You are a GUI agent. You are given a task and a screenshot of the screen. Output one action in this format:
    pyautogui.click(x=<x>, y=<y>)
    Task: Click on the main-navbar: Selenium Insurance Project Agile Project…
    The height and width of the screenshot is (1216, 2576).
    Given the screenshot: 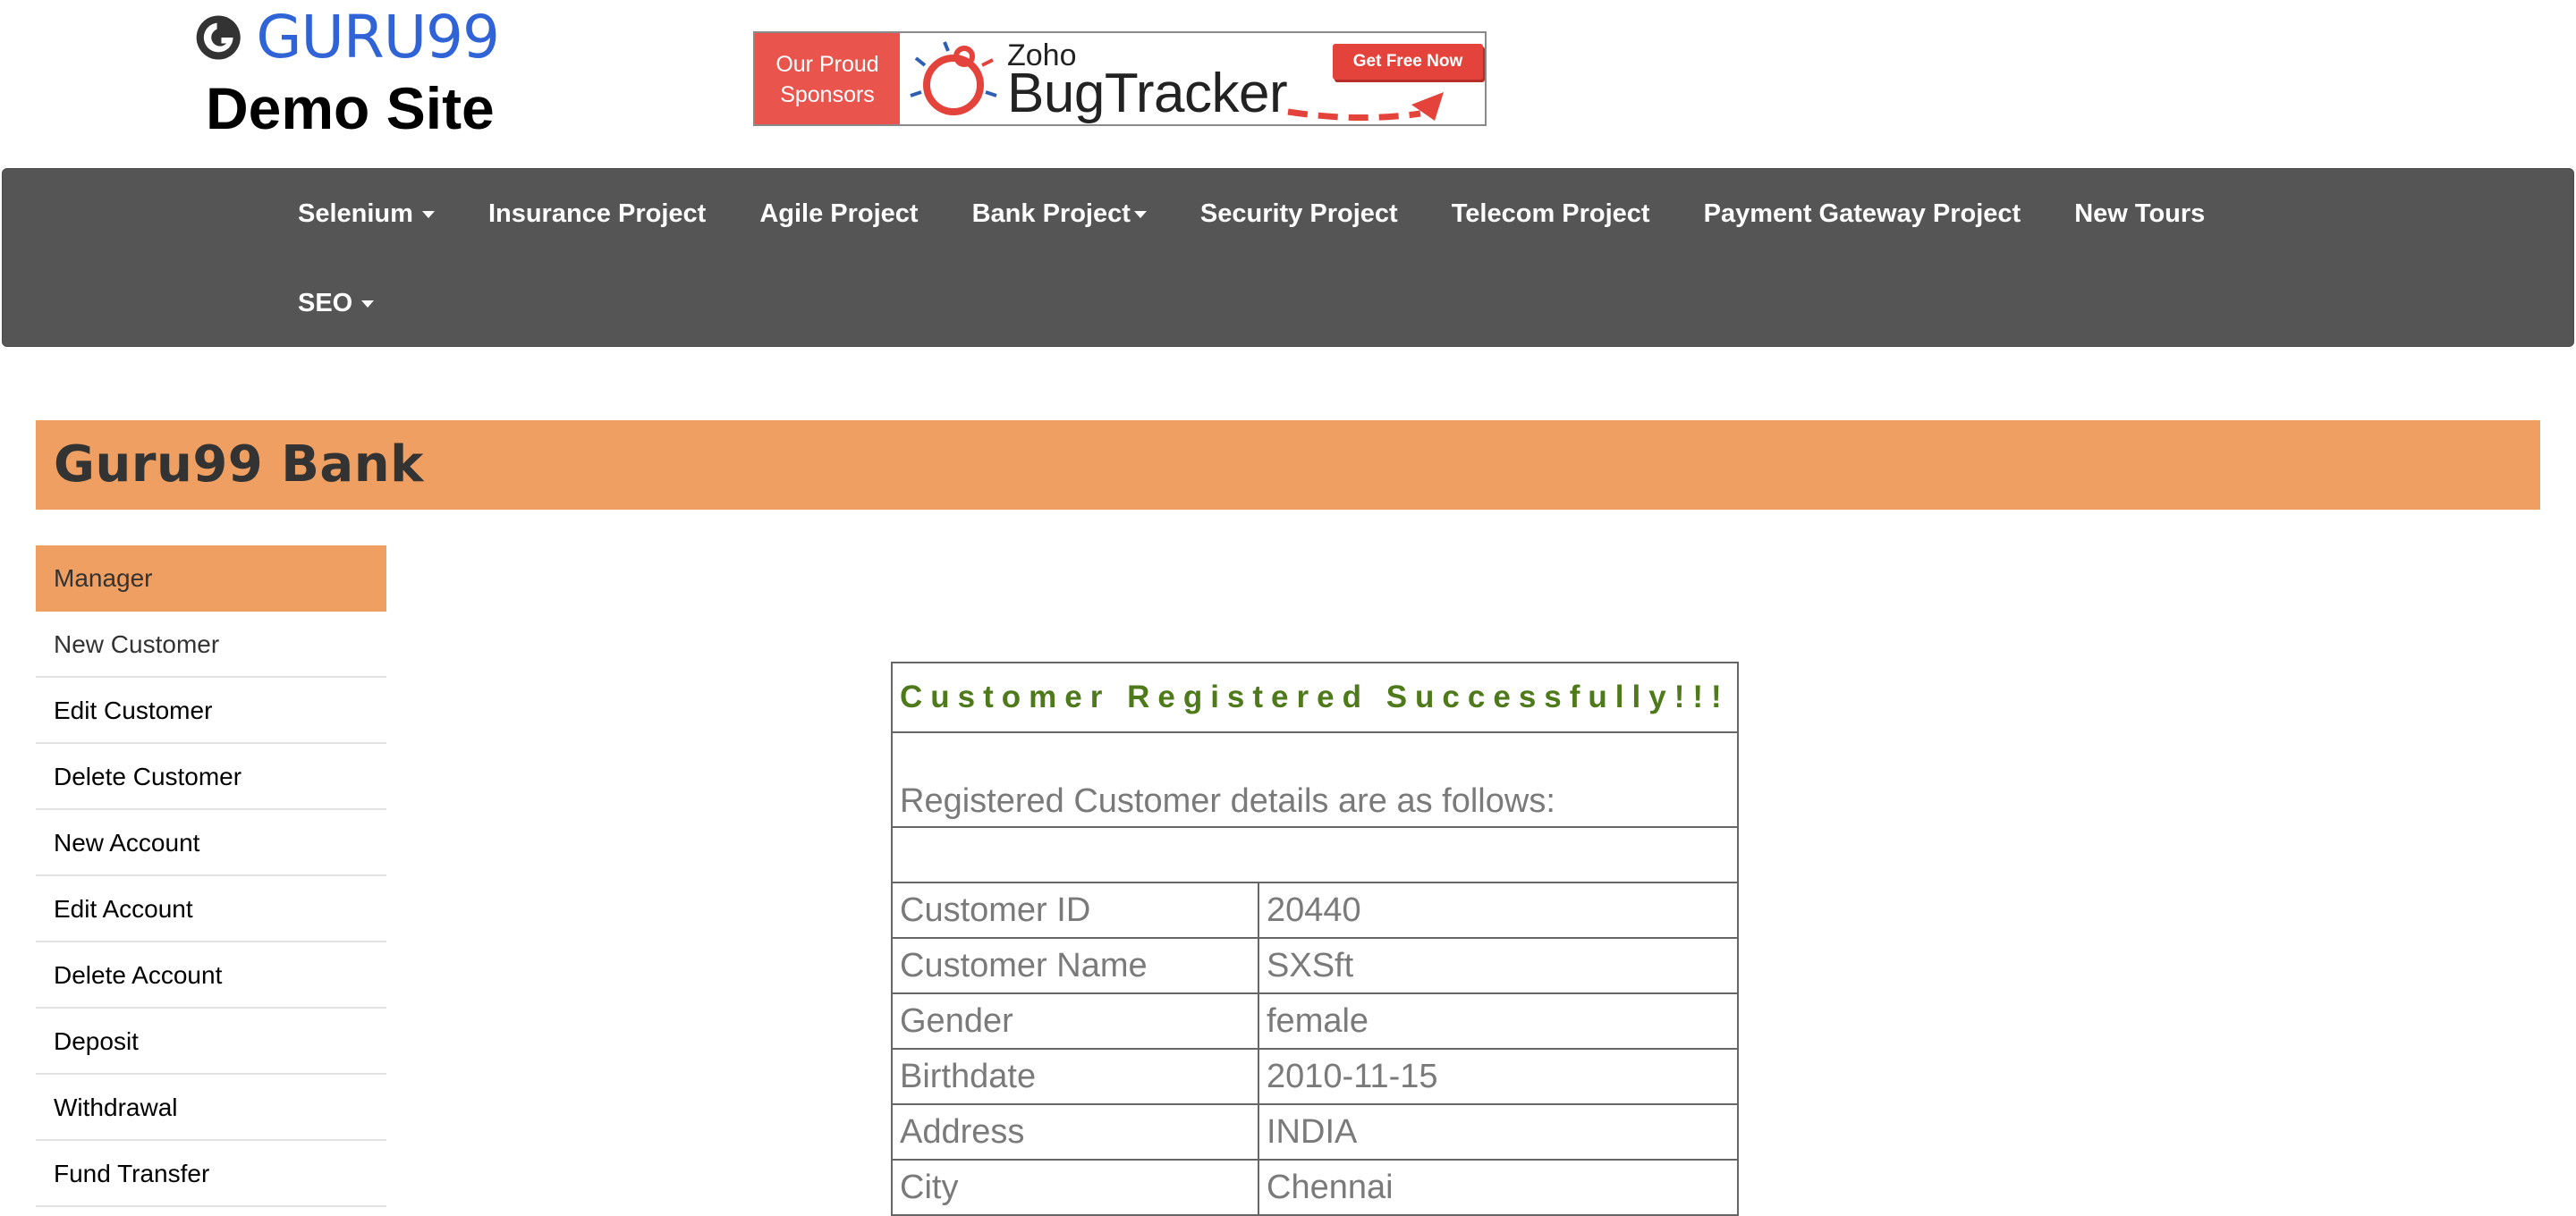 What is the action you would take?
    pyautogui.click(x=1288, y=257)
    